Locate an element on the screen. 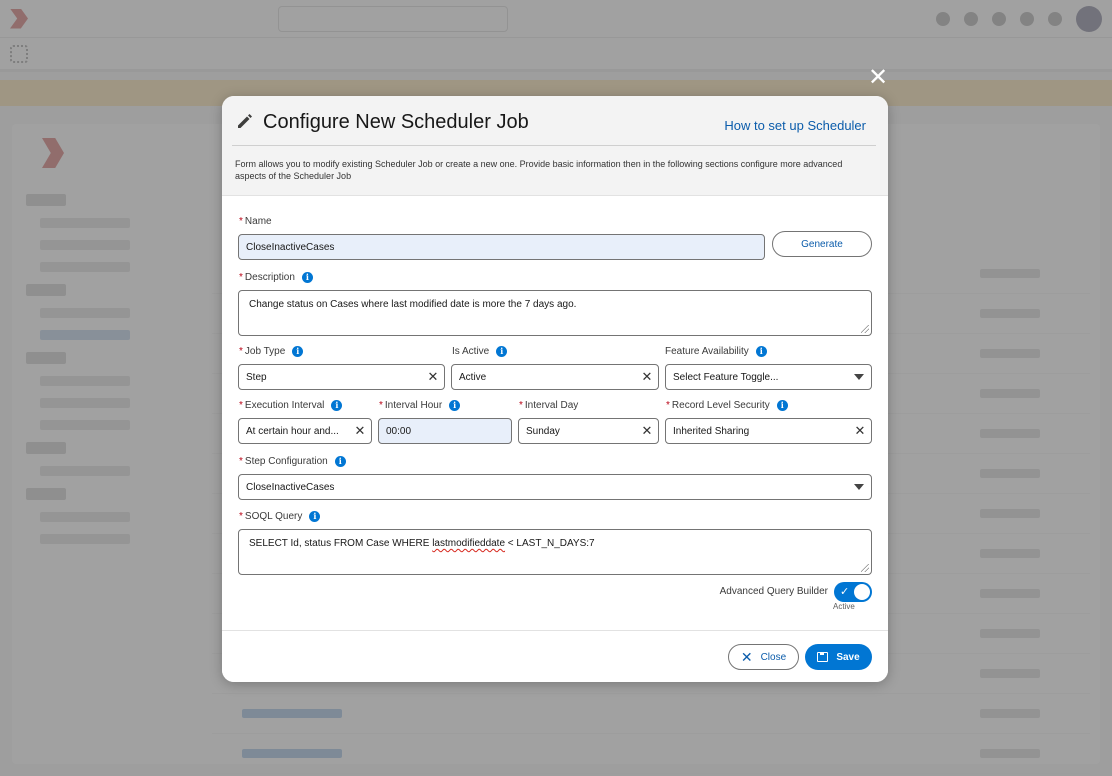  is-active-label: Is Active i is located at coordinates (480, 351).